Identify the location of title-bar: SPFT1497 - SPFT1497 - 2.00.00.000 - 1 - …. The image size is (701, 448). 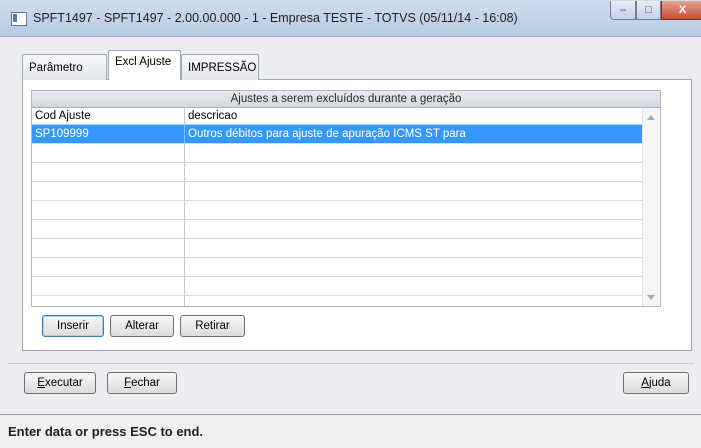
(350, 18).